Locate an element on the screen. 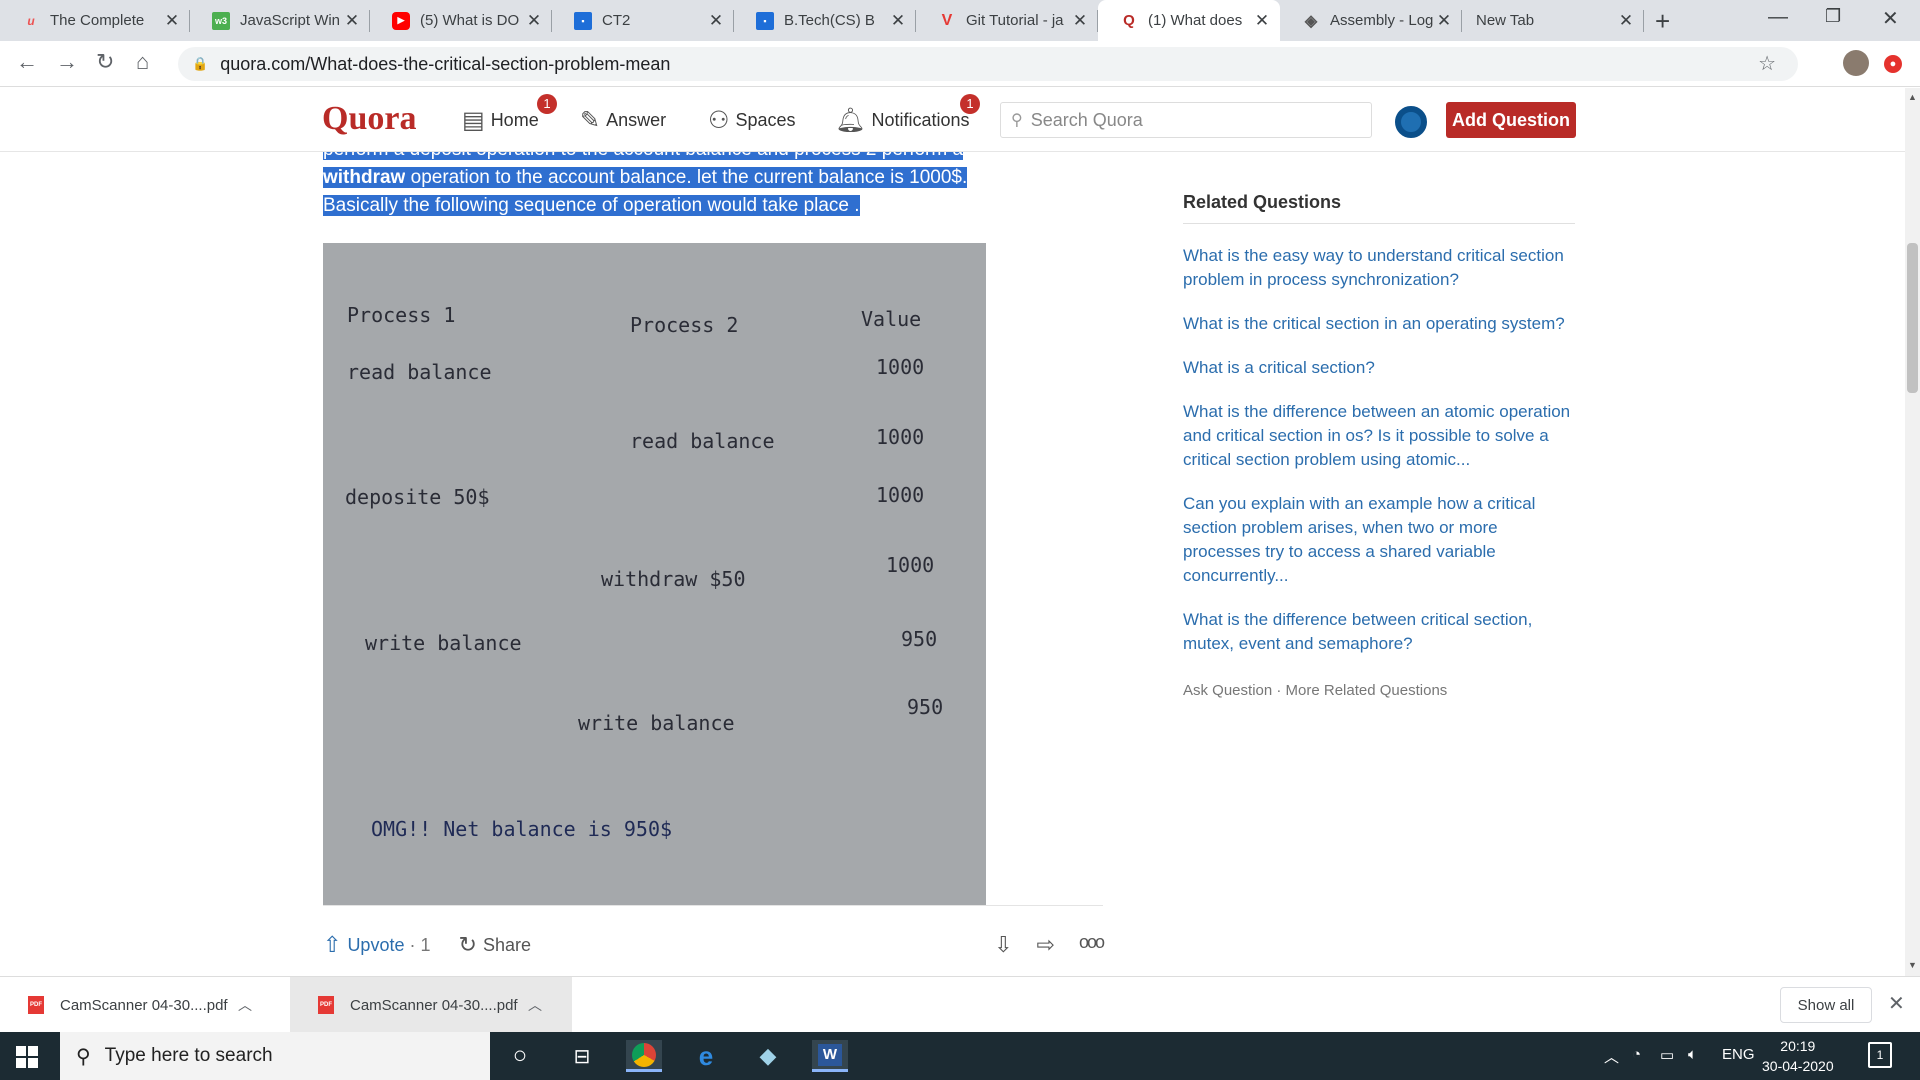  task-view-icon: ⊟ is located at coordinates (582, 1056).